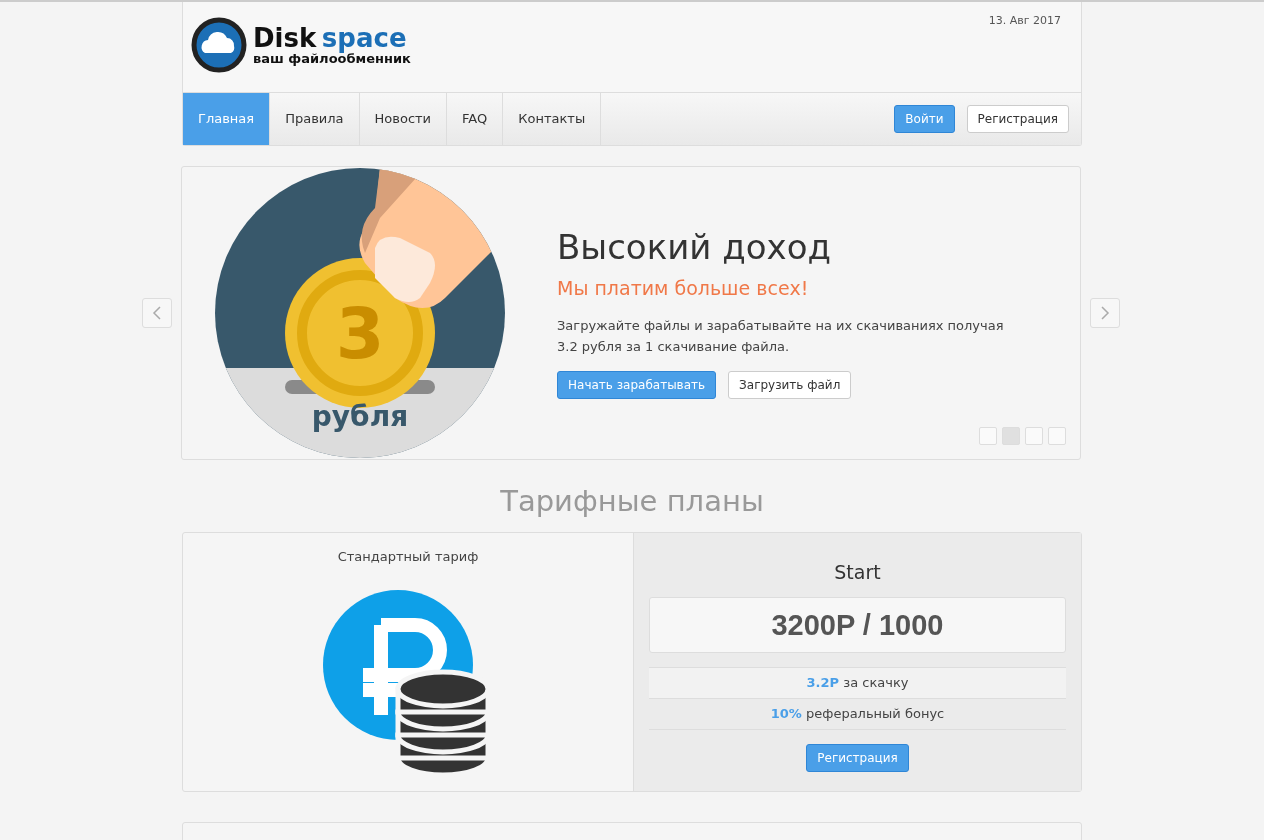 The image size is (1264, 840). I want to click on plan-feature: 3.2P за скачку, so click(857, 682).